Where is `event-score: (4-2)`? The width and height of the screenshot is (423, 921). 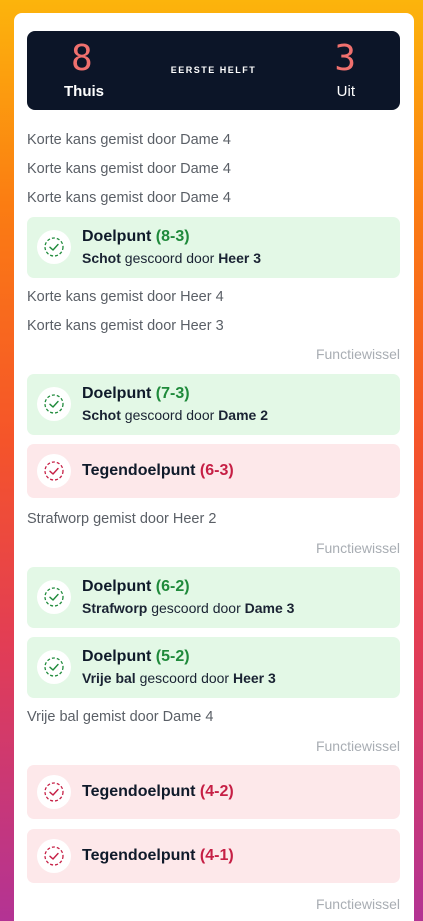
event-score: (4-2) is located at coordinates (216, 791).